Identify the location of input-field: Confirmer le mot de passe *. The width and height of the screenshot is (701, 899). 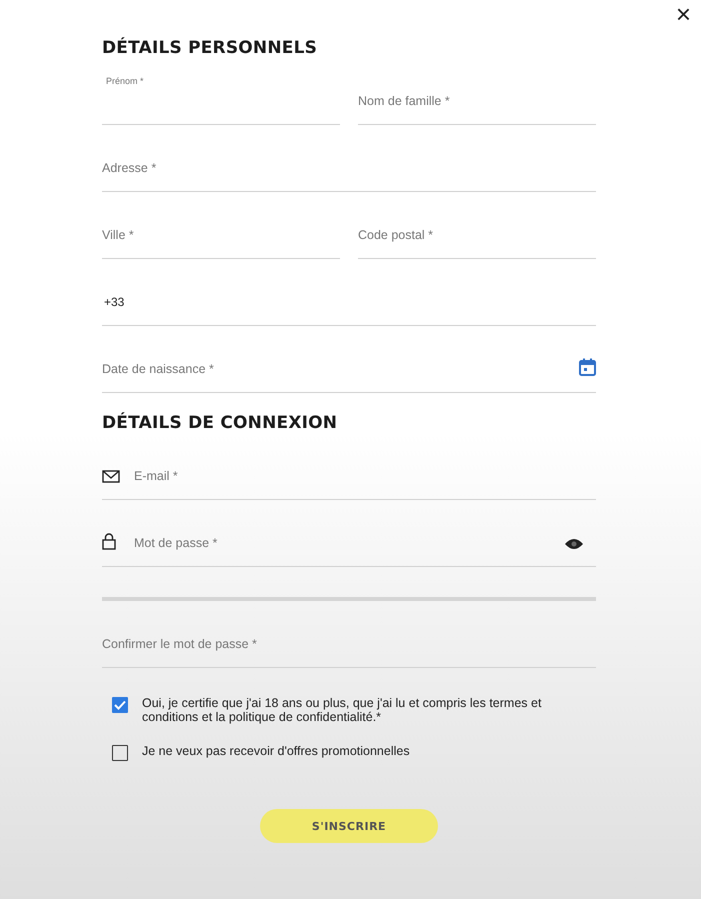
(349, 634).